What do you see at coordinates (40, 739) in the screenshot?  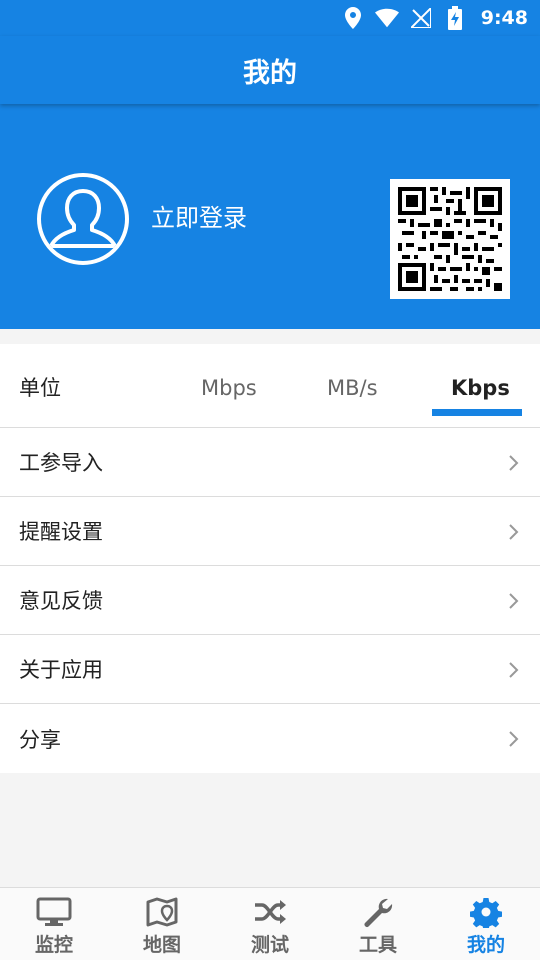 I see `menu-item-label: 分享` at bounding box center [40, 739].